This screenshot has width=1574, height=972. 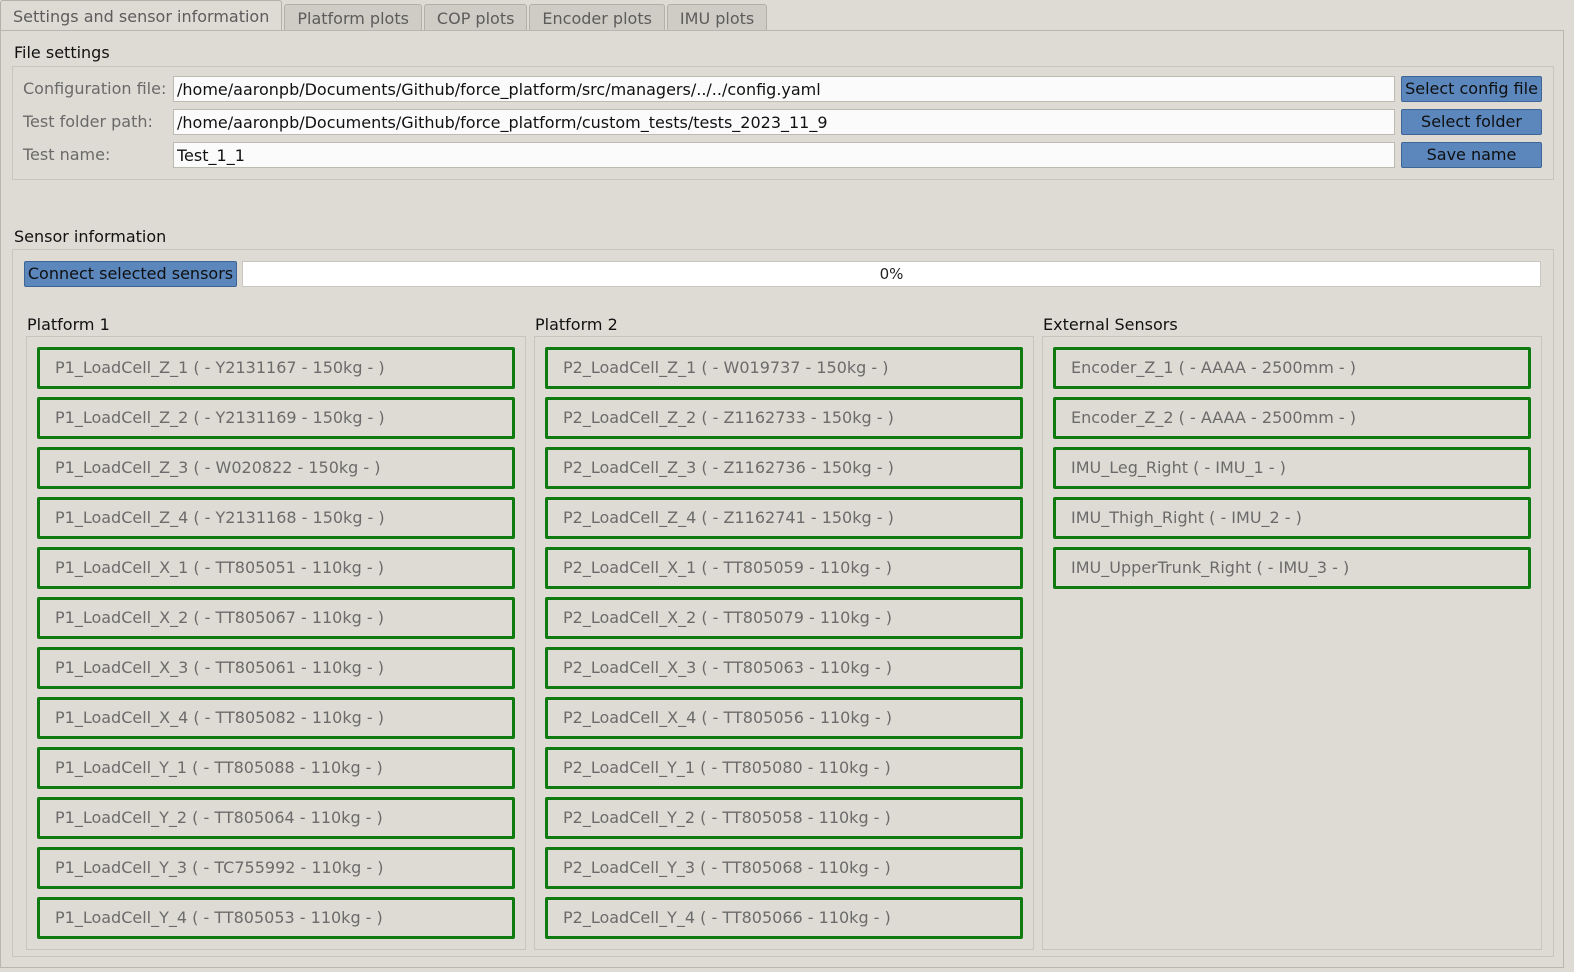 What do you see at coordinates (276, 418) in the screenshot?
I see `sensor-toggle: P1_LoadCell_Z_2 ( - Y2131169 - 150kg - )` at bounding box center [276, 418].